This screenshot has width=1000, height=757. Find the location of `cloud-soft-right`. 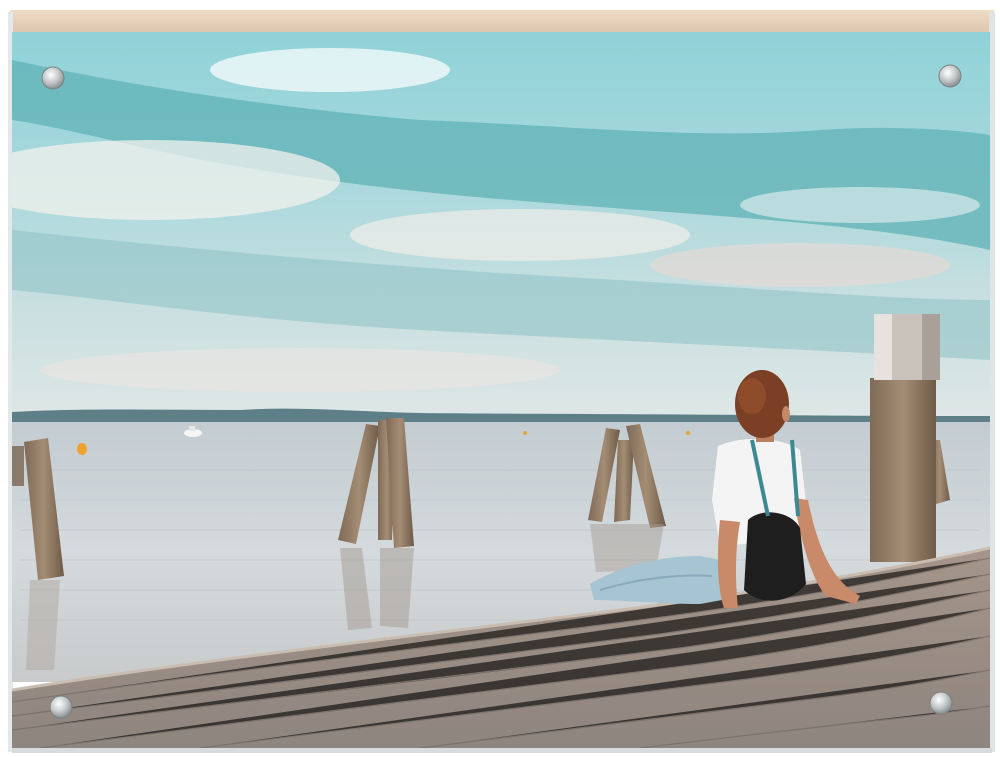

cloud-soft-right is located at coordinates (860, 205).